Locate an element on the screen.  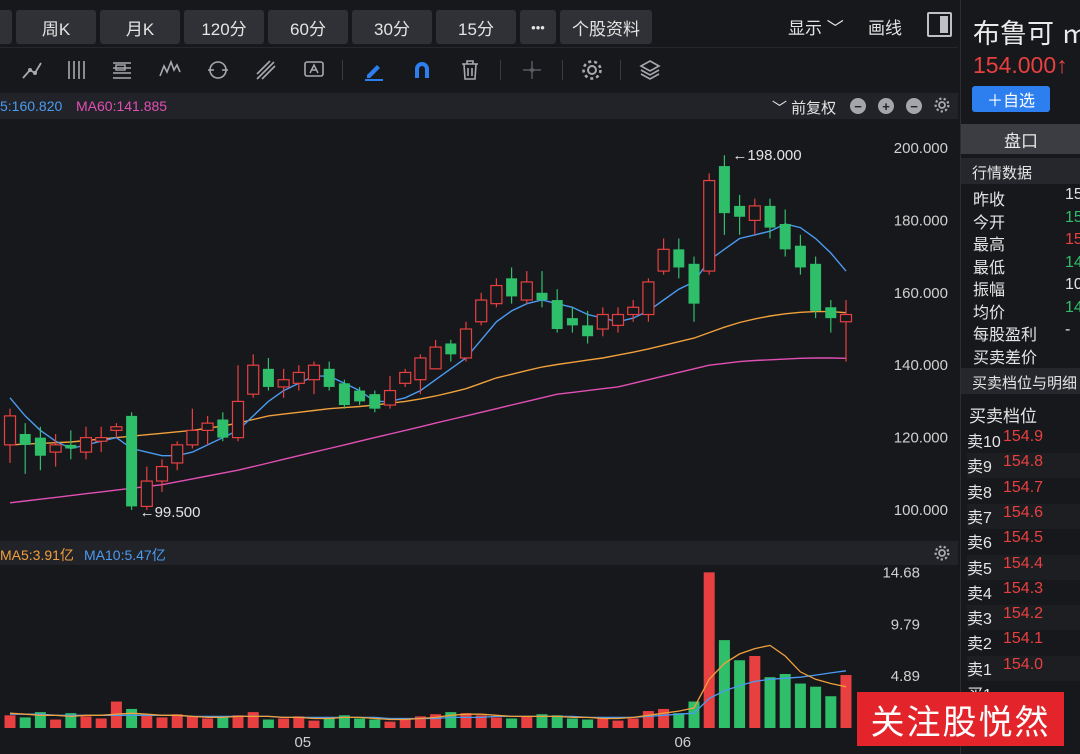
tab-order-book: 盘口 is located at coordinates (1020, 139).